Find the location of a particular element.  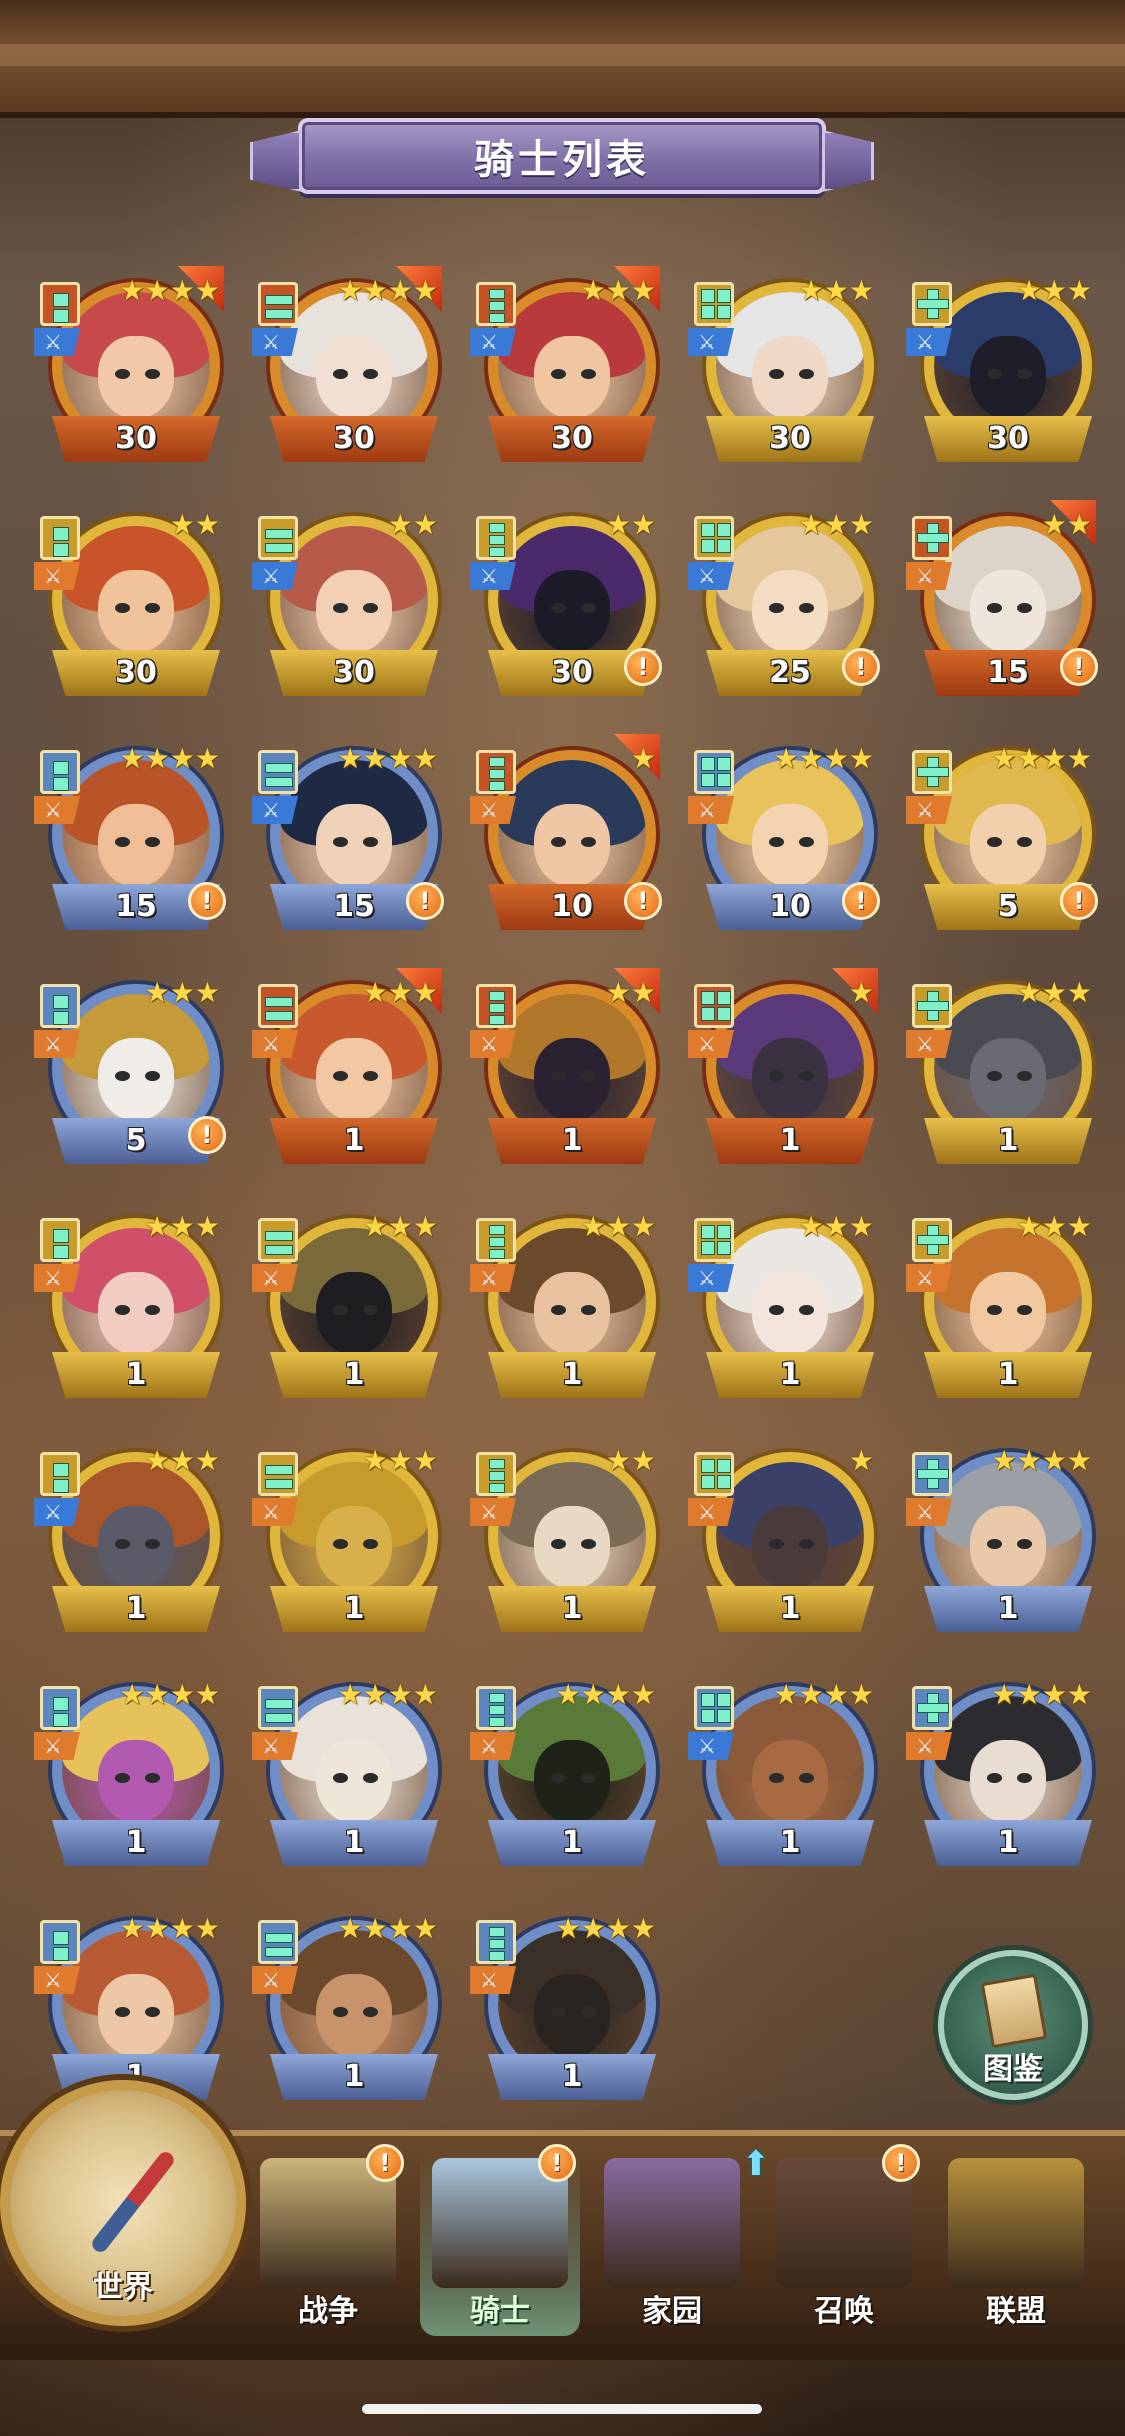

knight-card: ★ ⚔ 10! is located at coordinates (564, 839).